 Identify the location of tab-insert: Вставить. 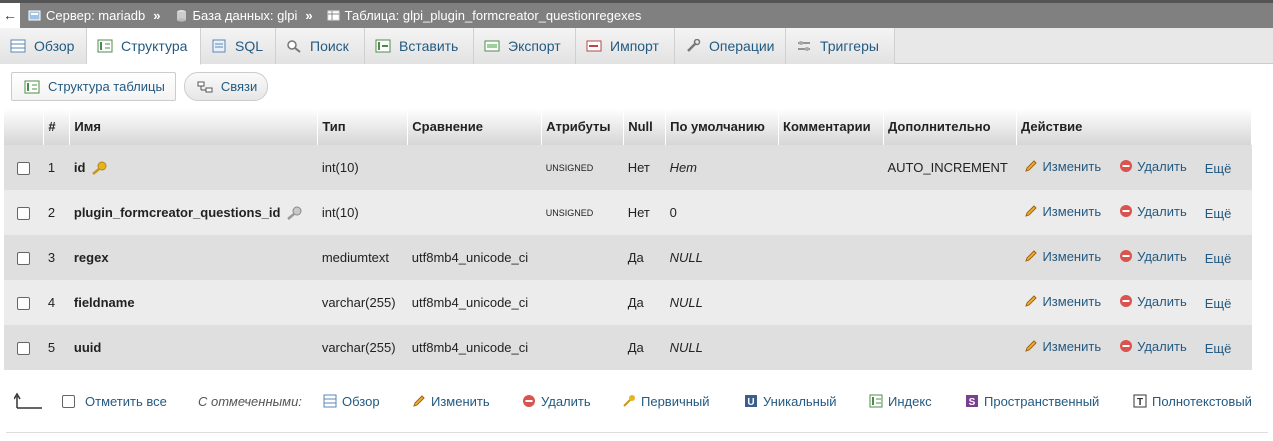
(419, 46).